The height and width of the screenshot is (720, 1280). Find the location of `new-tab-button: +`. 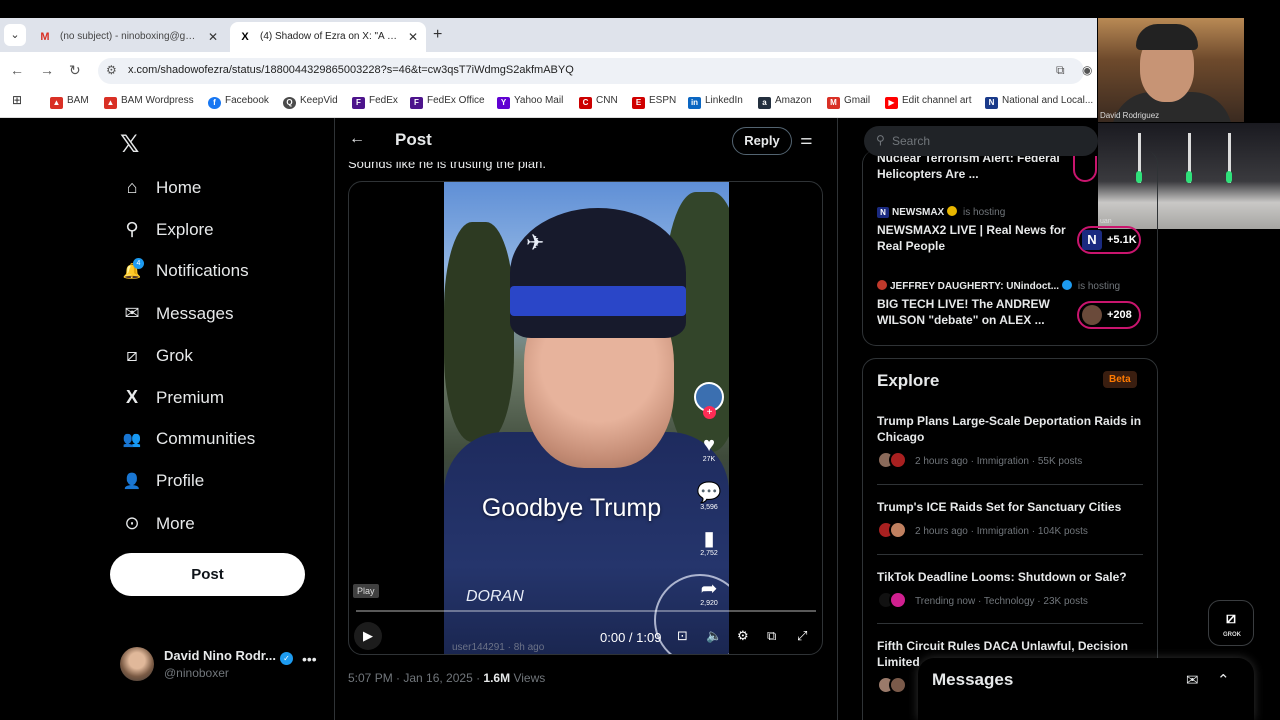

new-tab-button: + is located at coordinates (437, 35).